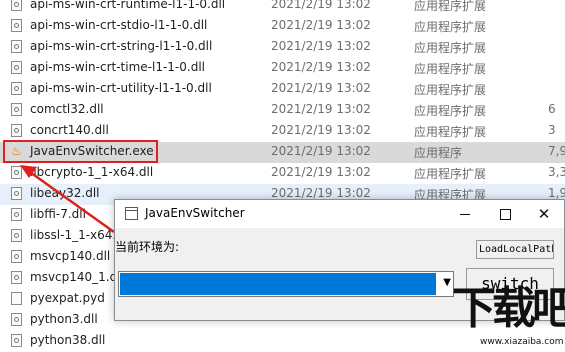 The height and width of the screenshot is (352, 565). What do you see at coordinates (339, 214) in the screenshot?
I see `window-titlebar: JavaEnvSwitcher ✕` at bounding box center [339, 214].